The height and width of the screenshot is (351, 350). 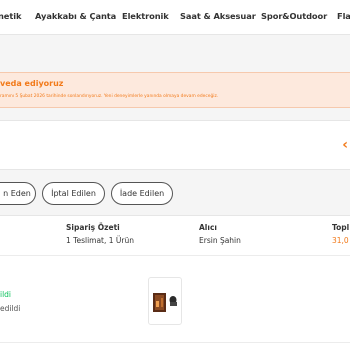 What do you see at coordinates (218, 16) in the screenshot?
I see `nav-item-saat-aksesuar: Saat & Aksesuar` at bounding box center [218, 16].